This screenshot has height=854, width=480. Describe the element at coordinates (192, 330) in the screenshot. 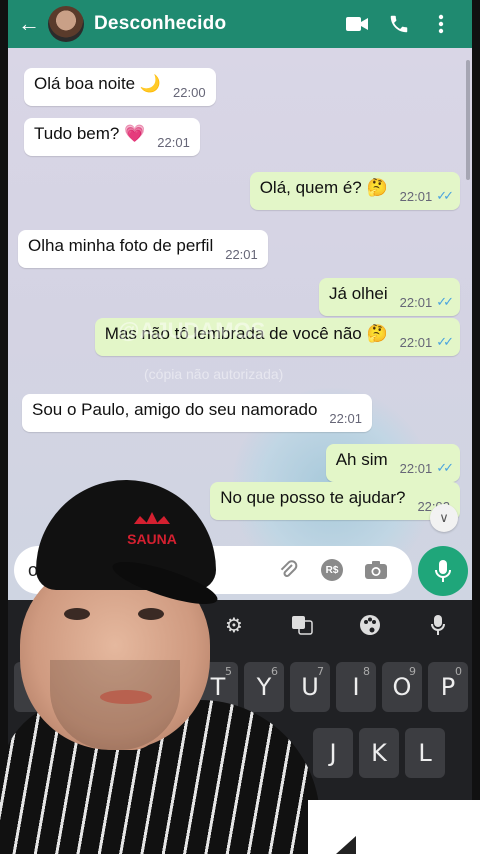

I see `watermark-text: @AJUDAMOS` at that location.